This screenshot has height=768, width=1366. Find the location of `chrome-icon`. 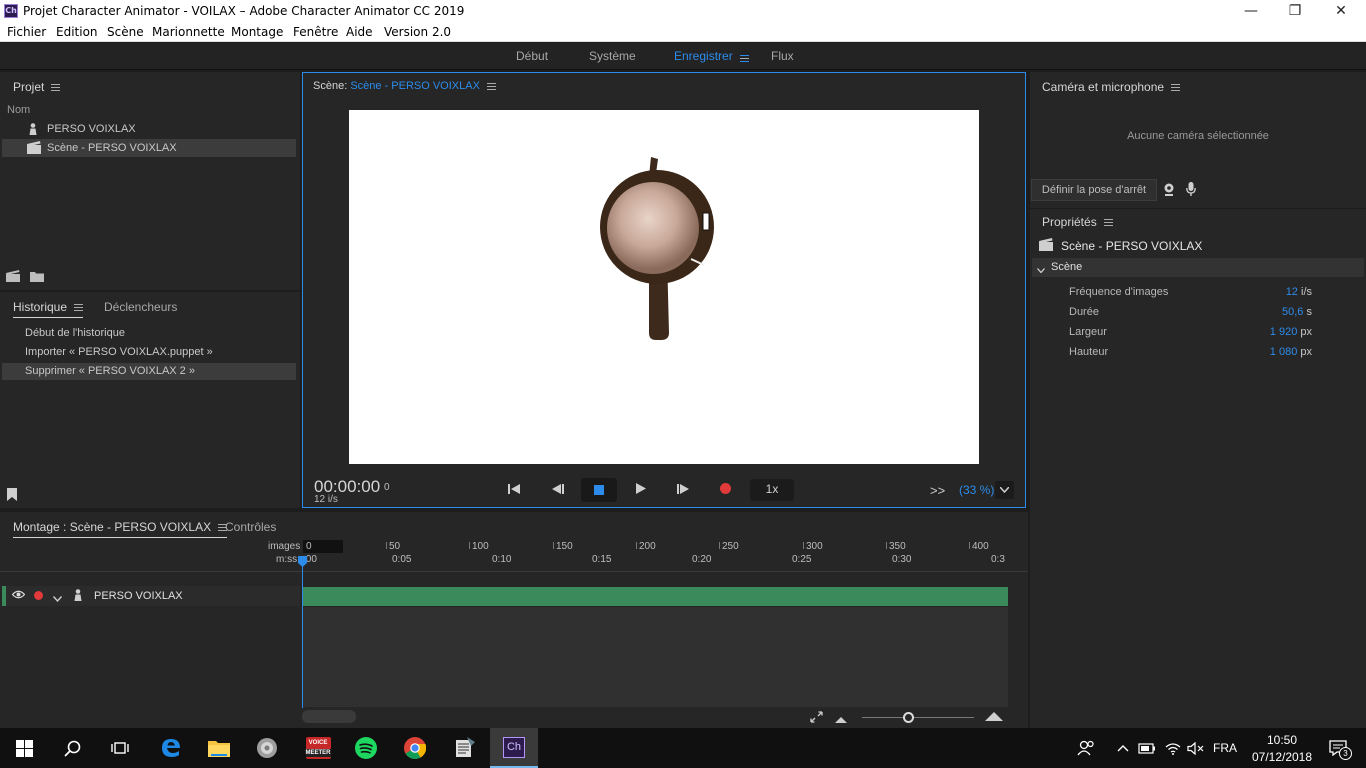

chrome-icon is located at coordinates (415, 748).